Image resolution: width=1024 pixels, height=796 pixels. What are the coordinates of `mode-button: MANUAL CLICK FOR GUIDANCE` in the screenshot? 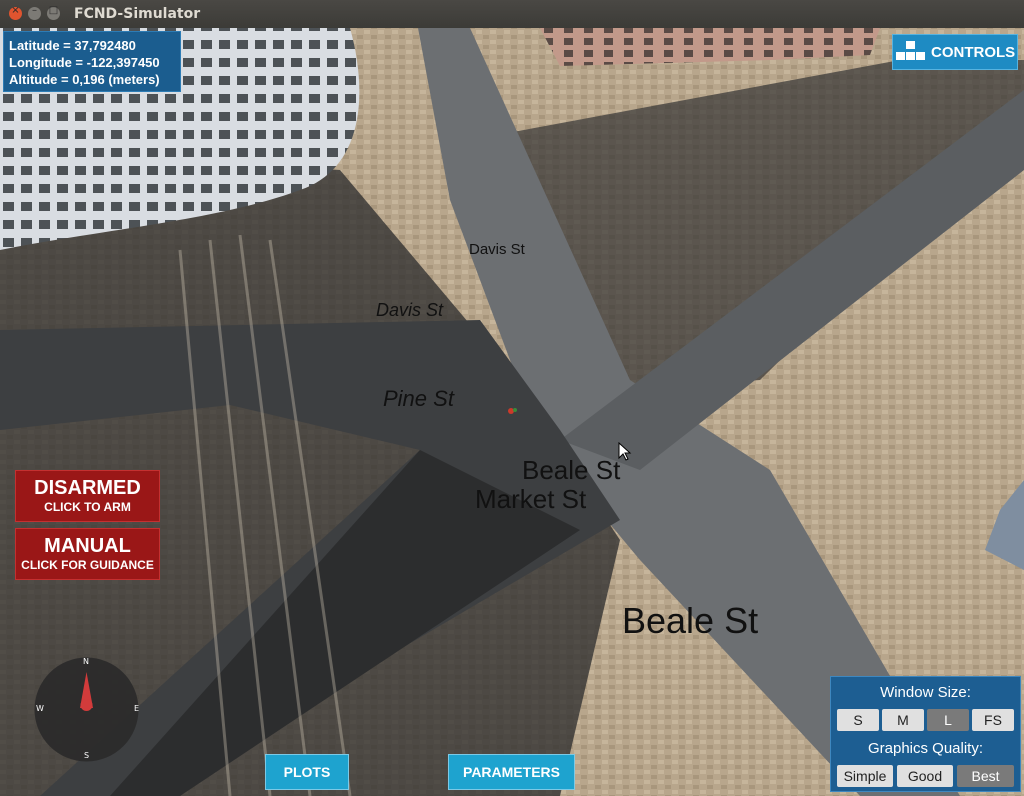 It's located at (87, 554).